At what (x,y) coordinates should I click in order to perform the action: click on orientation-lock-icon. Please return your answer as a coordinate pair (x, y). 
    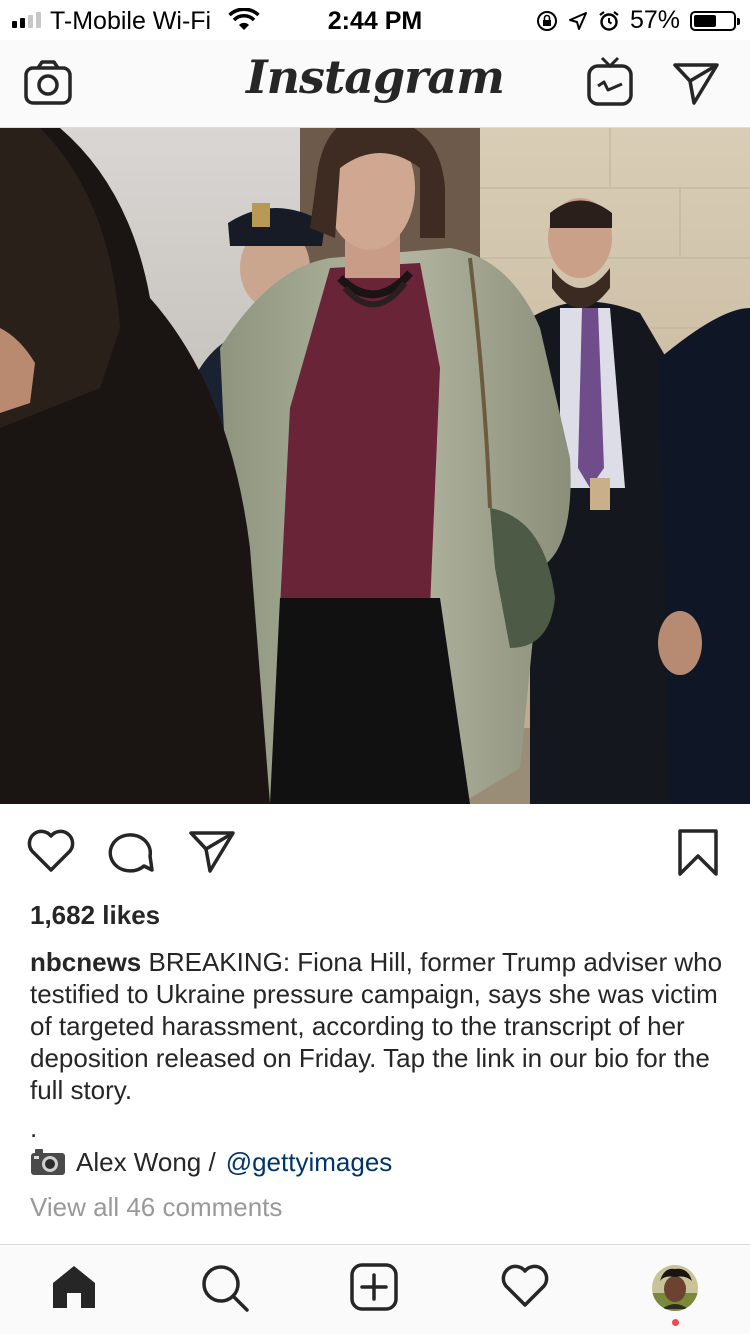
    Looking at the image, I should click on (546, 20).